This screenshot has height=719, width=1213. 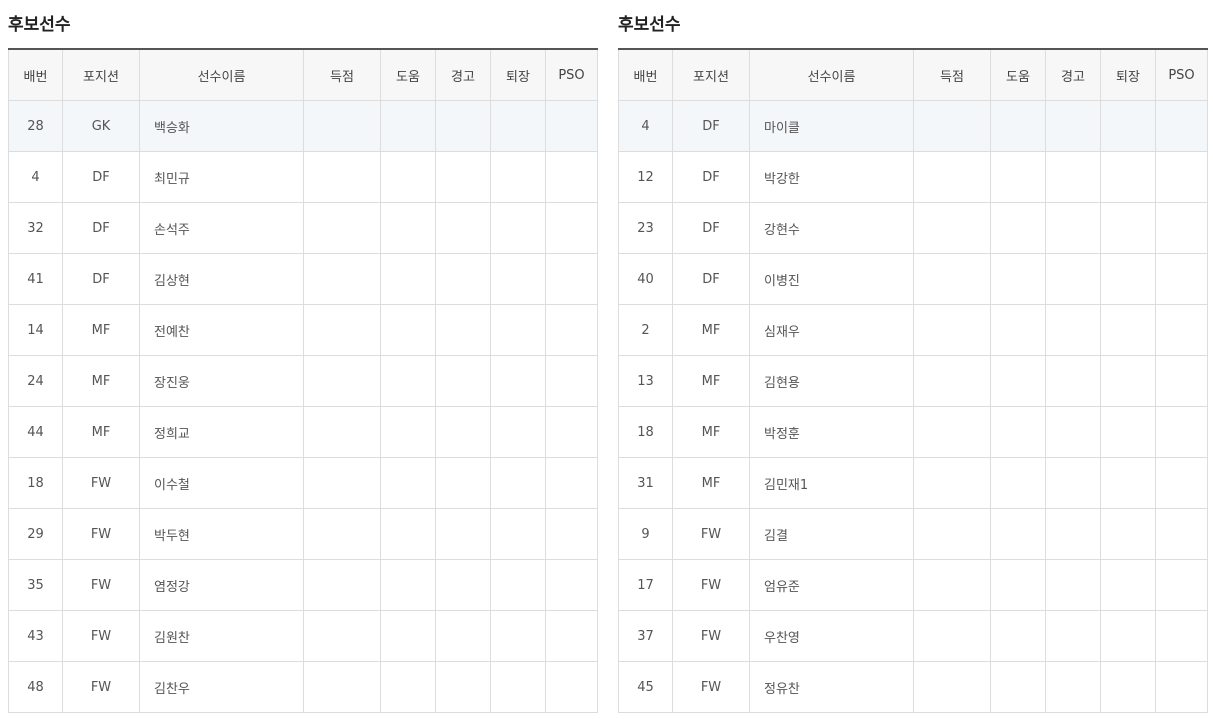 I want to click on table-row: 40 DF 이병진, so click(x=913, y=279).